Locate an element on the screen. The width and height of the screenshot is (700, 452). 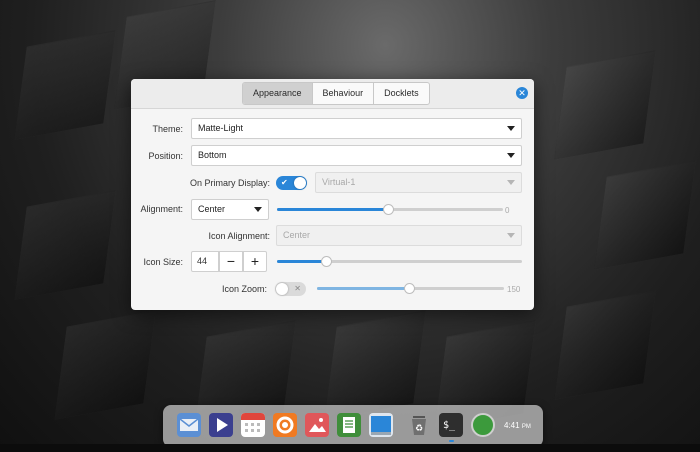
desktop-icon is located at coordinates (381, 425).